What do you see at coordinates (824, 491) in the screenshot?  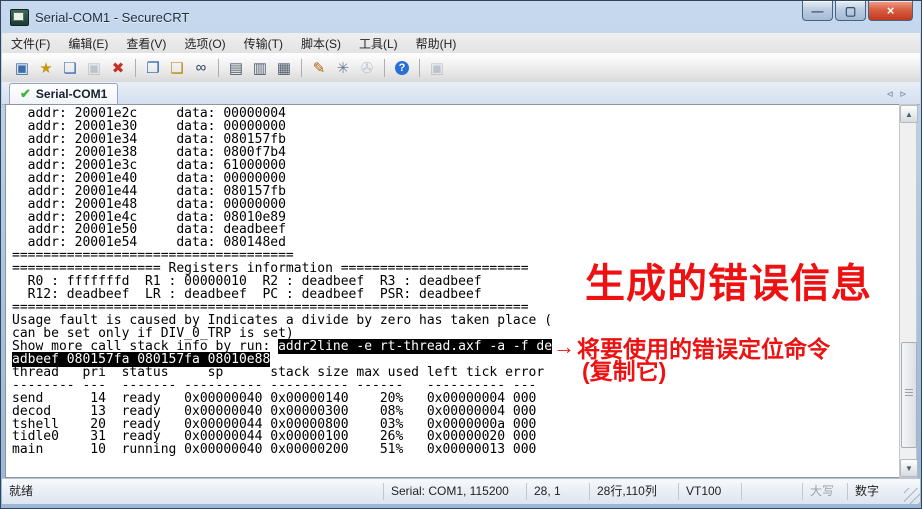 I see `status-caps: 大写` at bounding box center [824, 491].